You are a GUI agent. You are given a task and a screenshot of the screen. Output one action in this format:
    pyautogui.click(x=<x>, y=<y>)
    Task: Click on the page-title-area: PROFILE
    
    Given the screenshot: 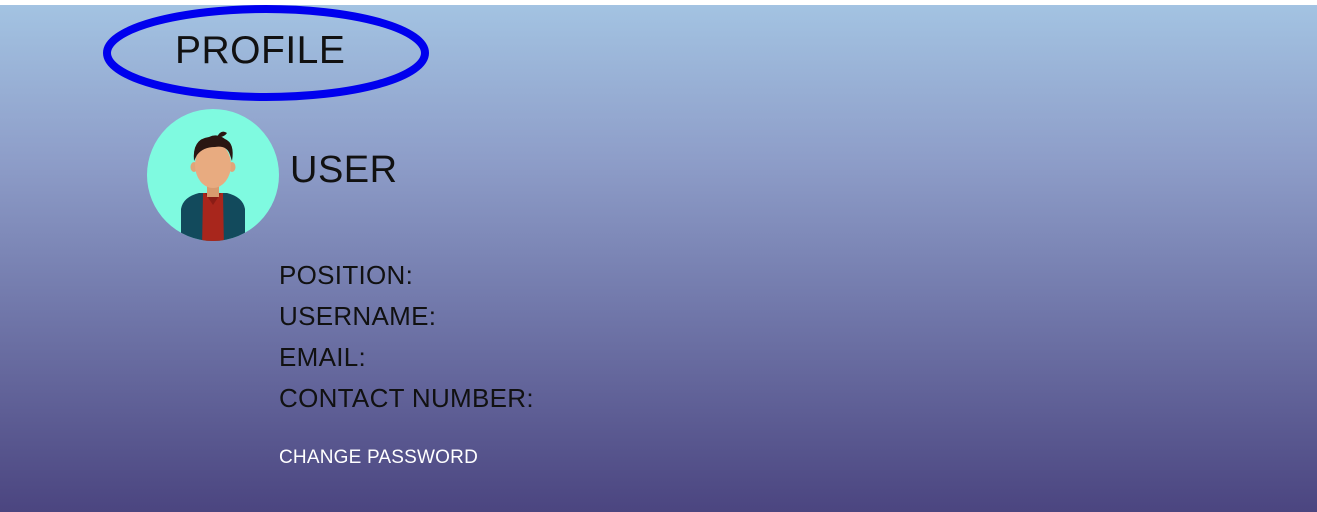 What is the action you would take?
    pyautogui.click(x=266, y=53)
    